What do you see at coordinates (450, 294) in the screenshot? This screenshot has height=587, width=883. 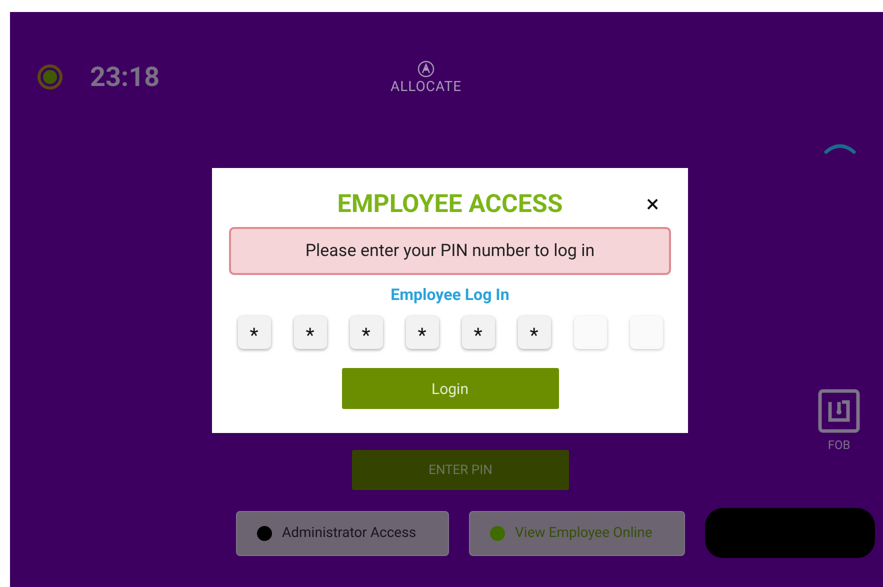 I see `login-subtitle: Employee Log In` at bounding box center [450, 294].